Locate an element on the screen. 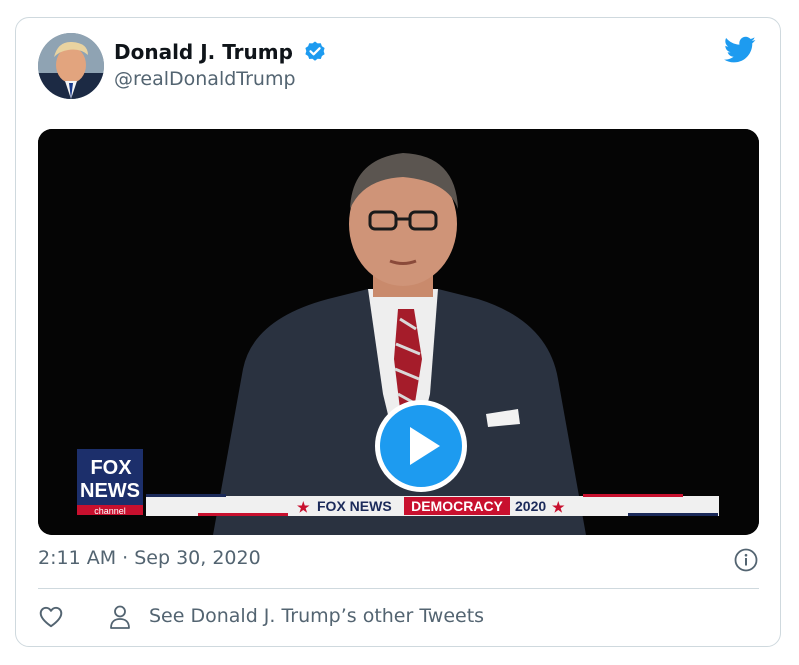  author-name: Donald J. Trump is located at coordinates (203, 52).